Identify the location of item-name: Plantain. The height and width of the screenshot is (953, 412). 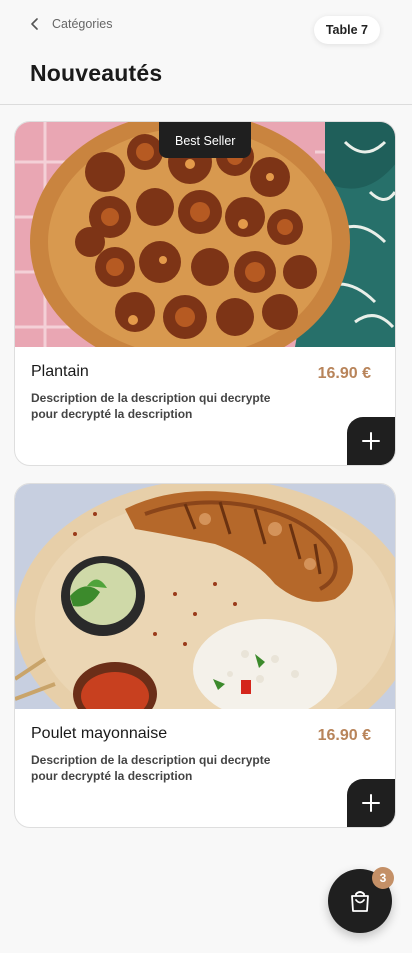
(60, 371).